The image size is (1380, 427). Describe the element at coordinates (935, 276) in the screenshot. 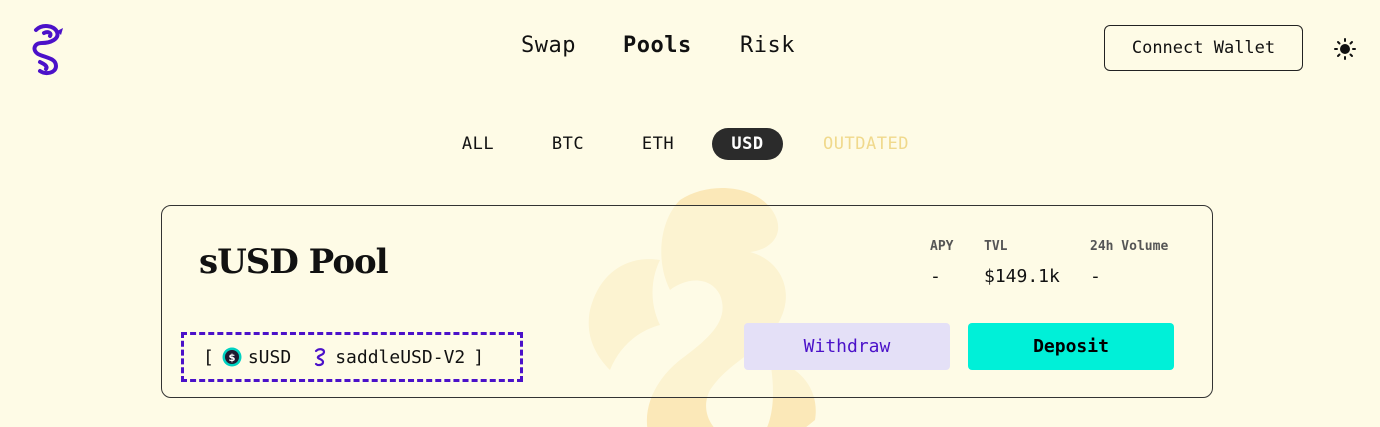

I see `apy-value: -` at that location.